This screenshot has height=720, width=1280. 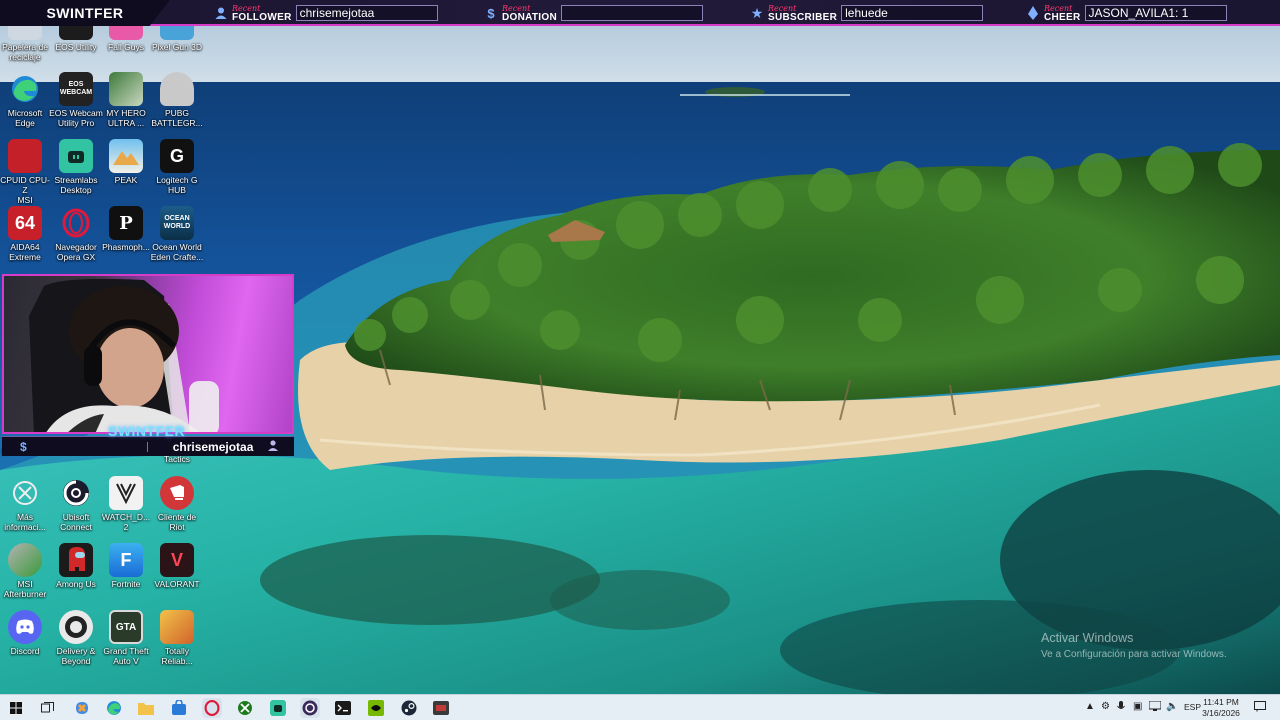 I want to click on network-icon, so click(x=1155, y=707).